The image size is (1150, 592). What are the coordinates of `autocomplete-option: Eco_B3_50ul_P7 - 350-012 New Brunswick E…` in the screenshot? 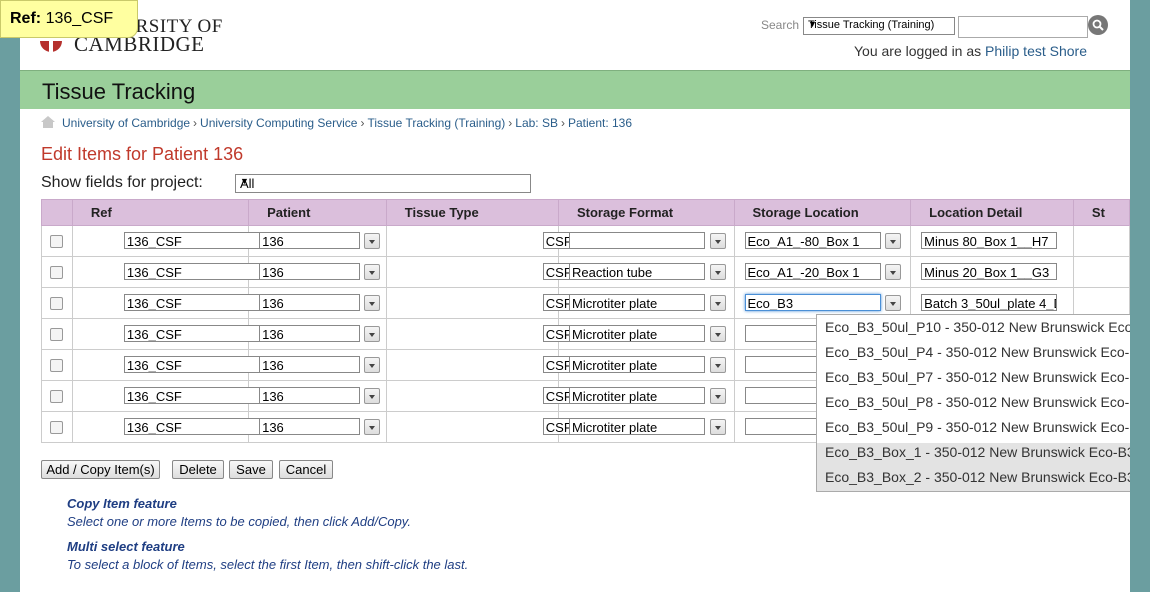 It's located at (977, 377).